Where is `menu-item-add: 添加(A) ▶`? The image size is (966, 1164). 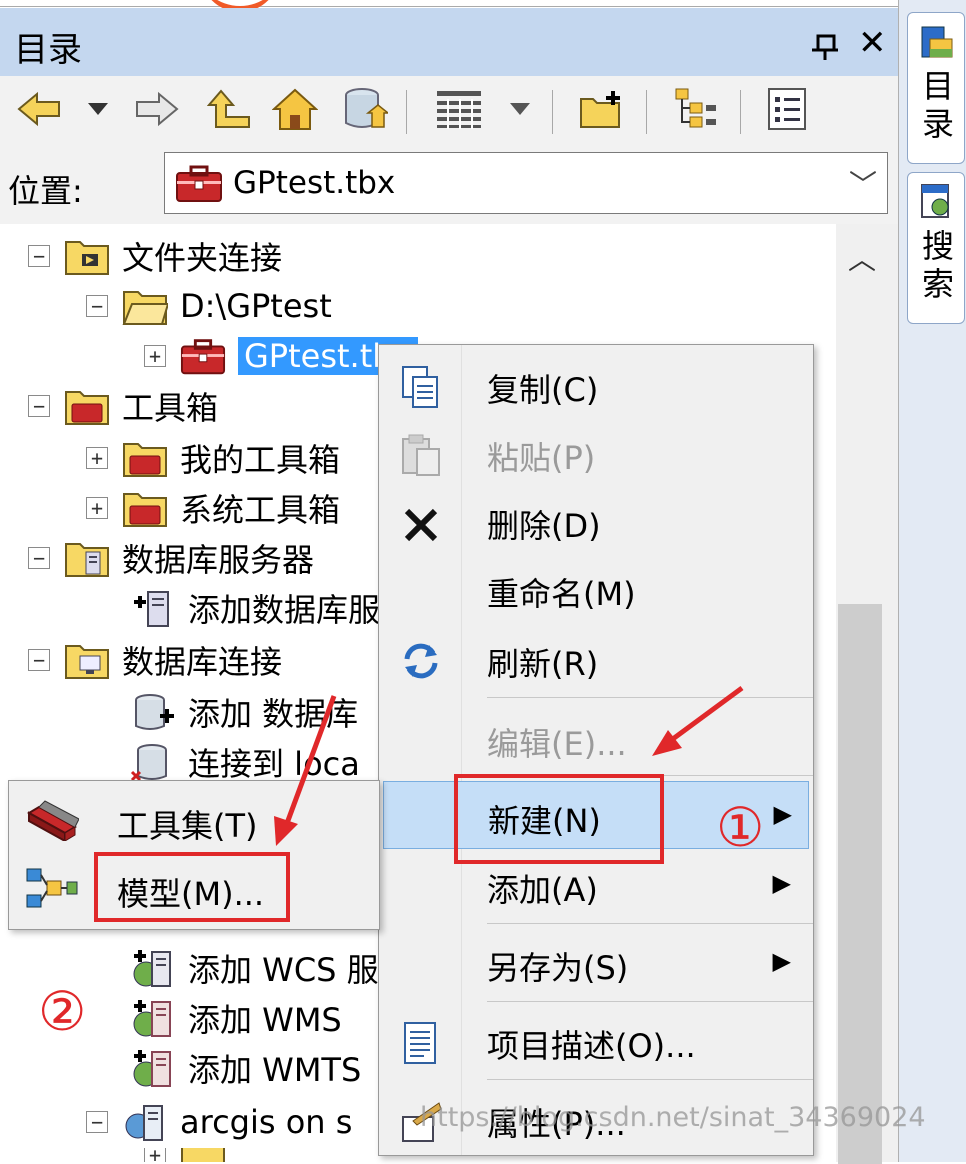
menu-item-add: 添加(A) ▶ is located at coordinates (596, 885).